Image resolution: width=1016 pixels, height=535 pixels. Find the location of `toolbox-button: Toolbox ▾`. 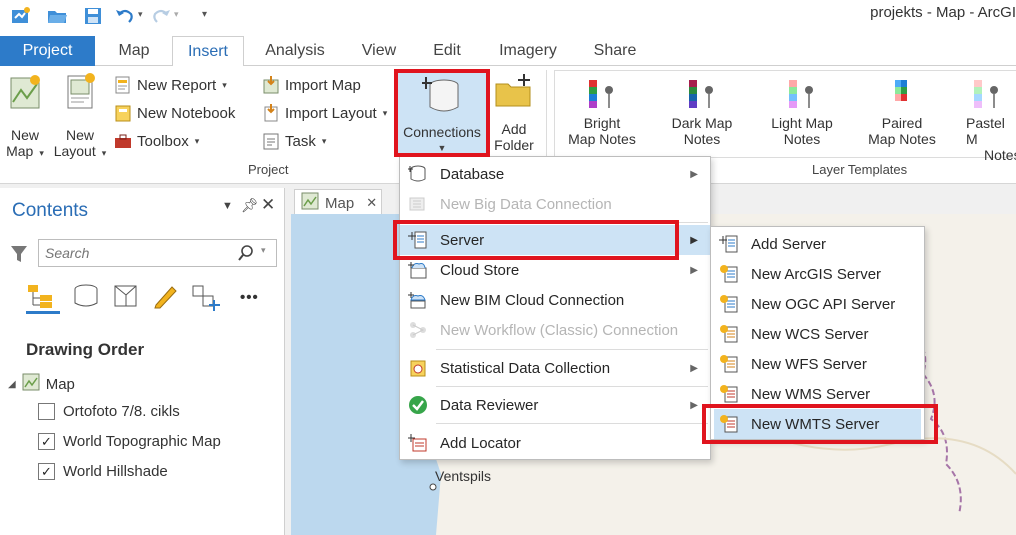

toolbox-button: Toolbox ▾ is located at coordinates (156, 141).